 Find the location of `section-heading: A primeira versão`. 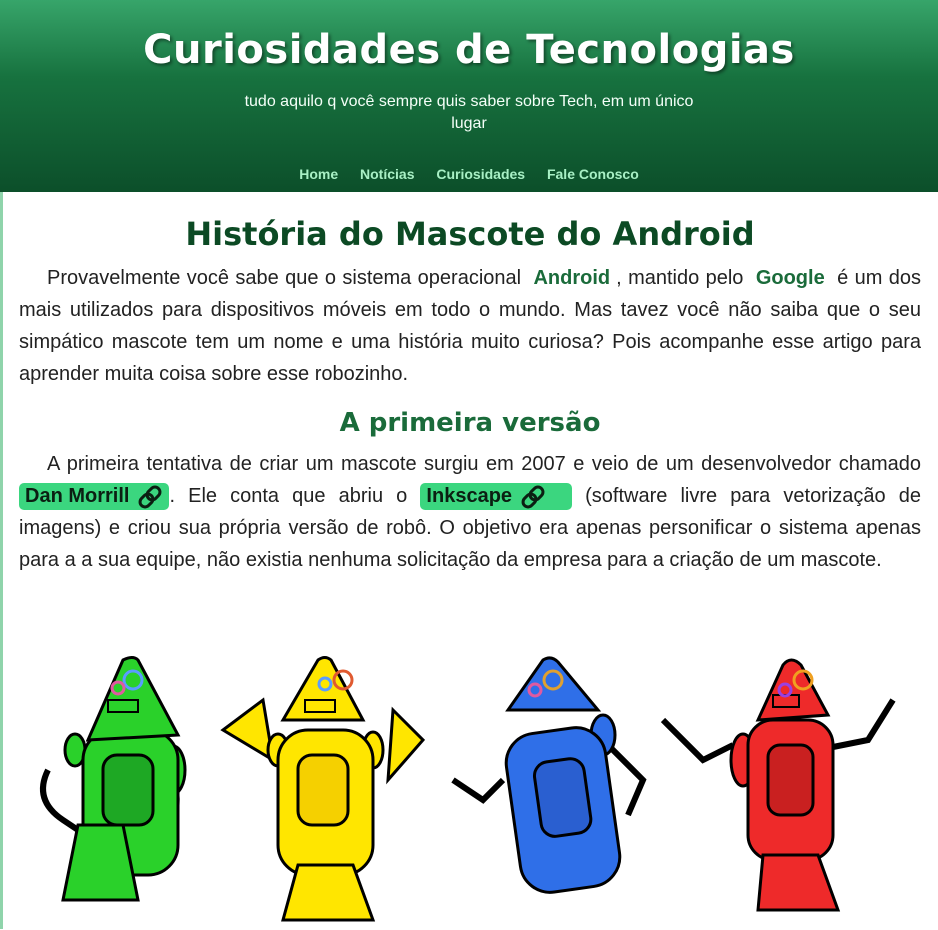

section-heading: A primeira versão is located at coordinates (470, 423).